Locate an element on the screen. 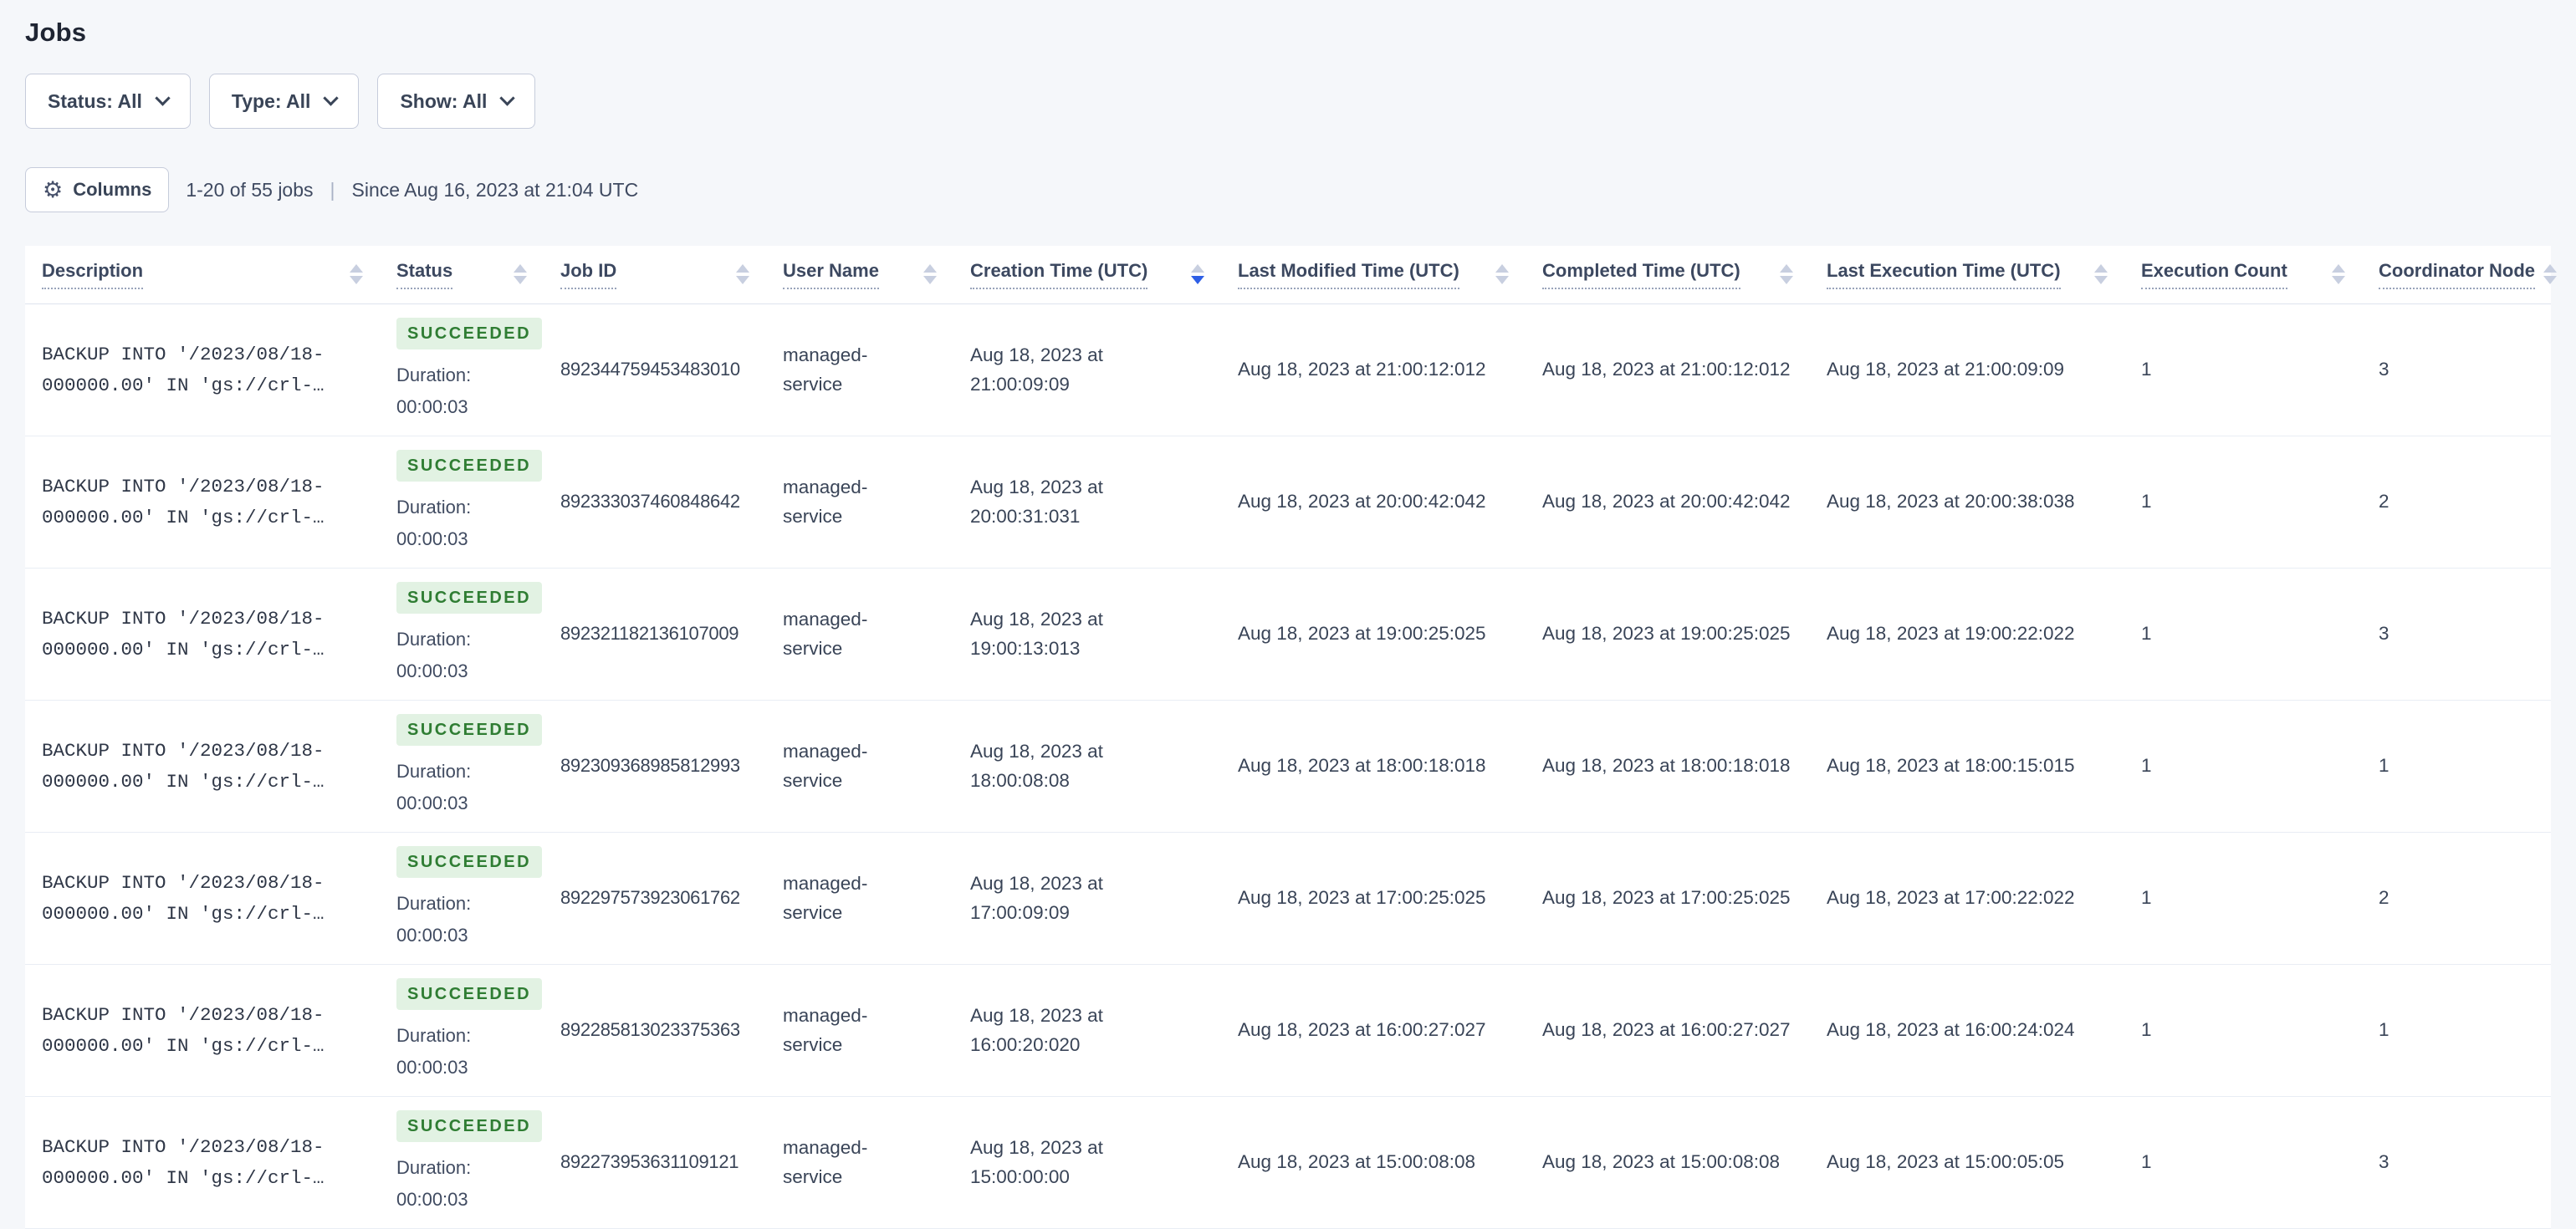 The width and height of the screenshot is (2576, 1229). page-title: Jobs is located at coordinates (56, 32).